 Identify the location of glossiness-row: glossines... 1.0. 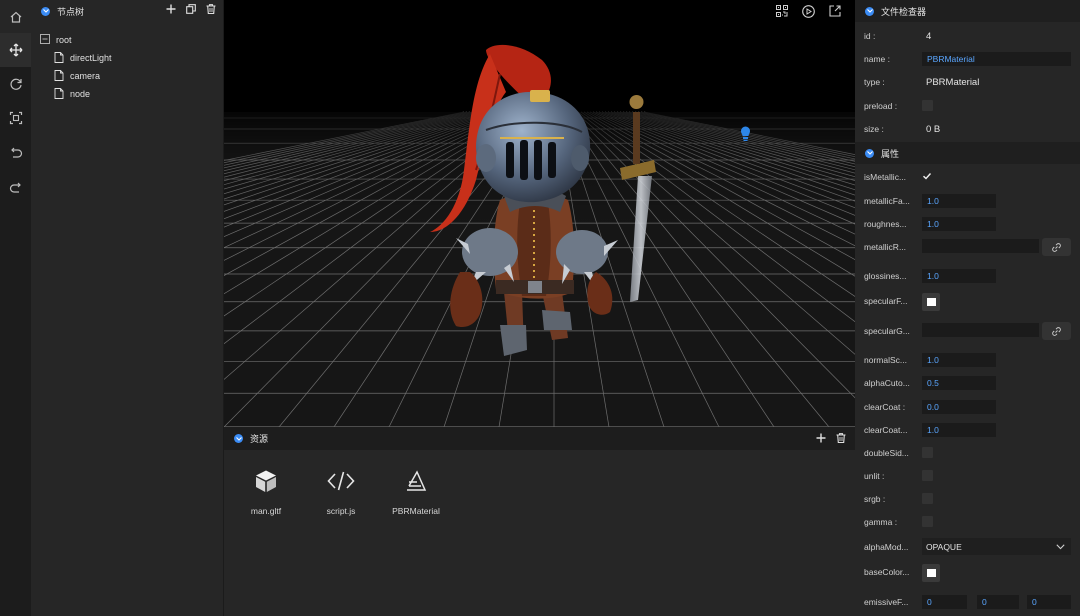
(967, 276).